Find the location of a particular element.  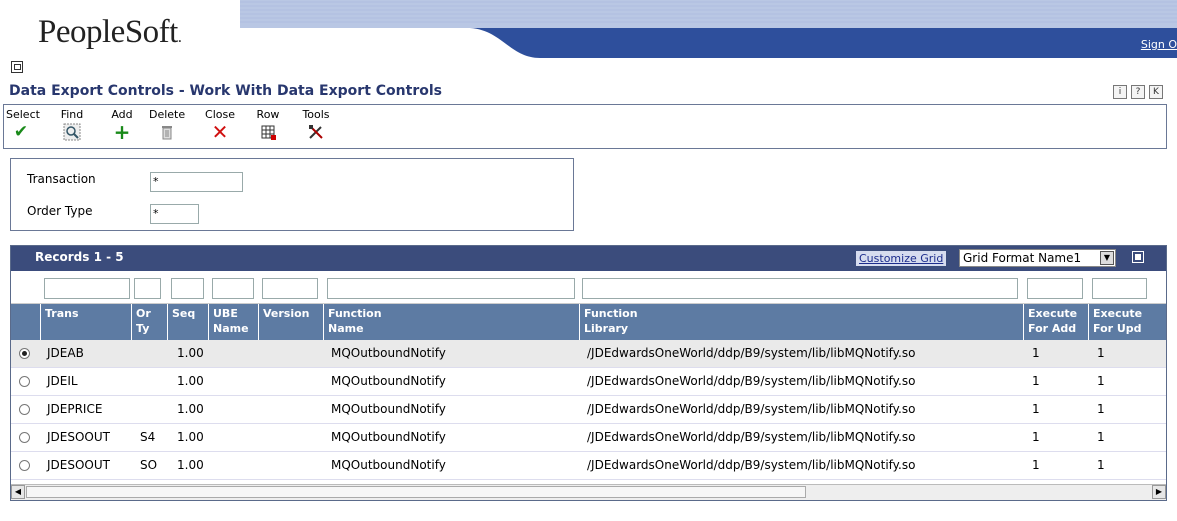

find-button: Find is located at coordinates (72, 124).